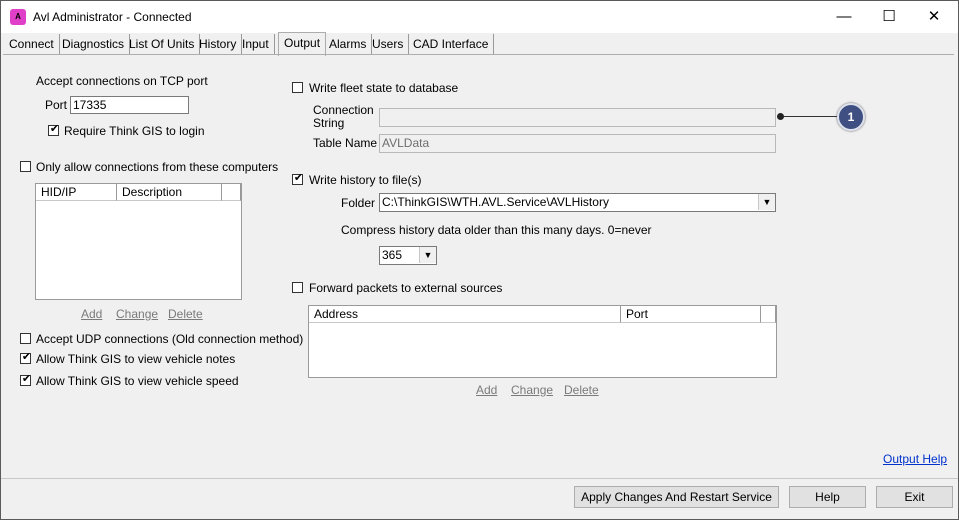  I want to click on tab-cad-interface: CAD Interface, so click(451, 44).